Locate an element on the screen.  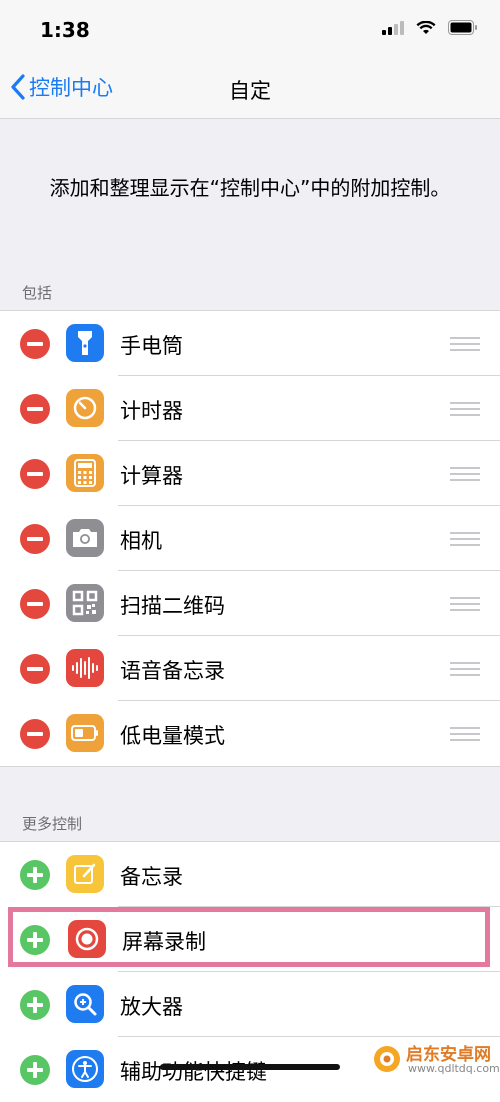
camera-icon is located at coordinates (85, 538).